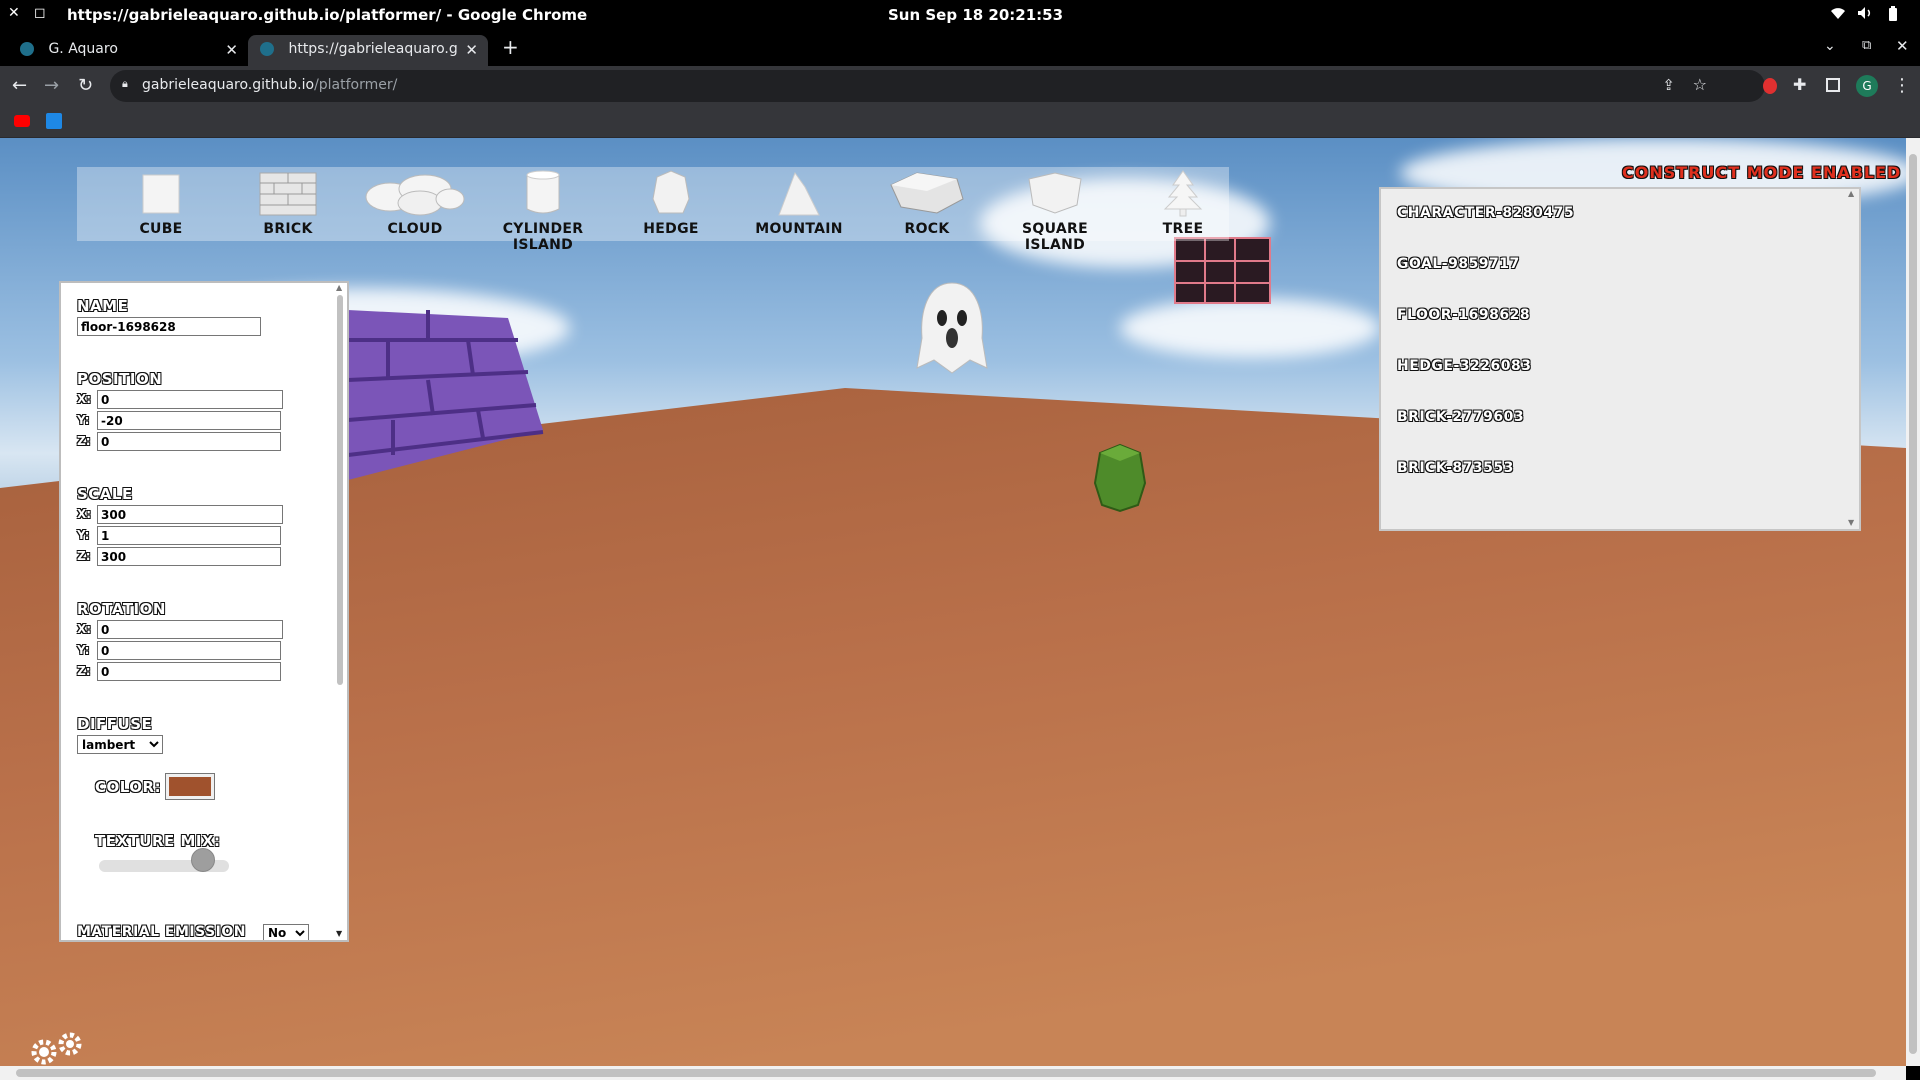  I want to click on volume-icon, so click(1865, 15).